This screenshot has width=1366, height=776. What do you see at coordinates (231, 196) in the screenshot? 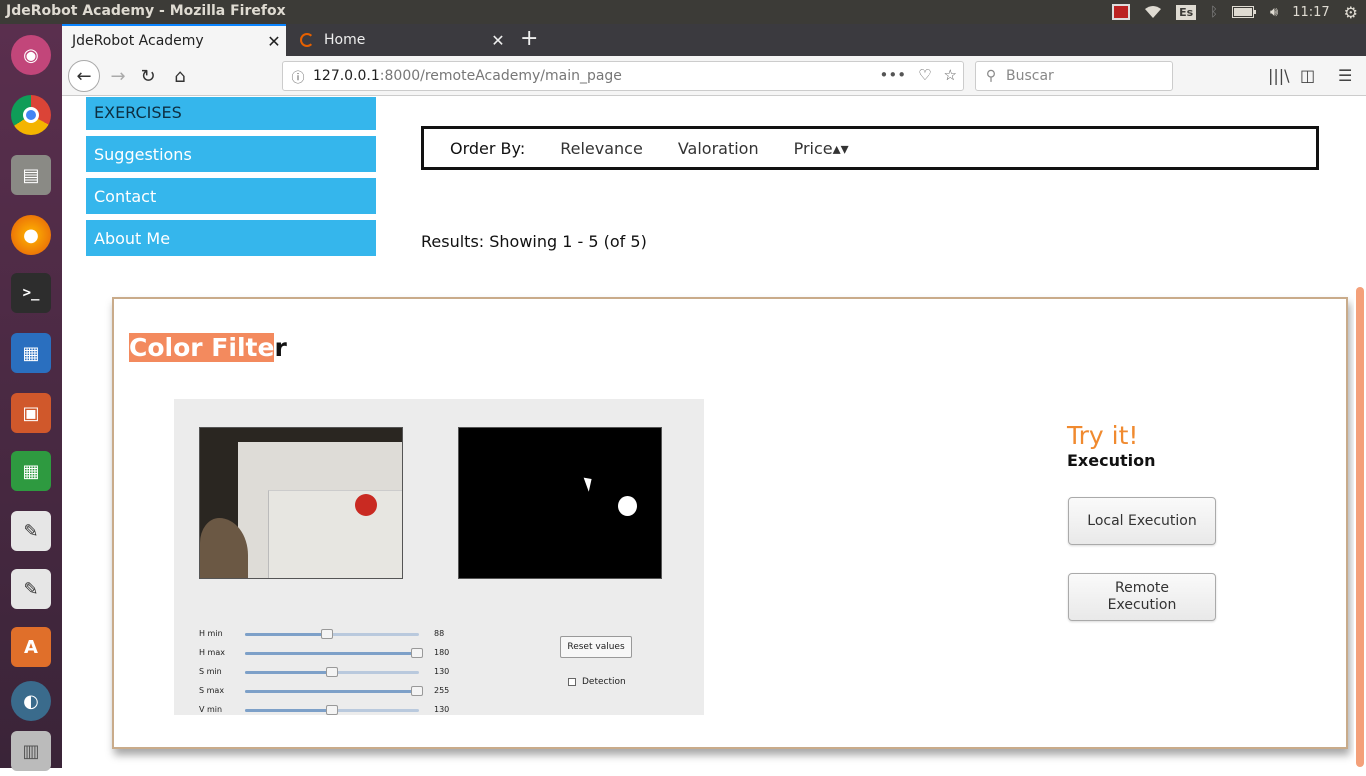
I see `sidebar-item-contact: Contact` at bounding box center [231, 196].